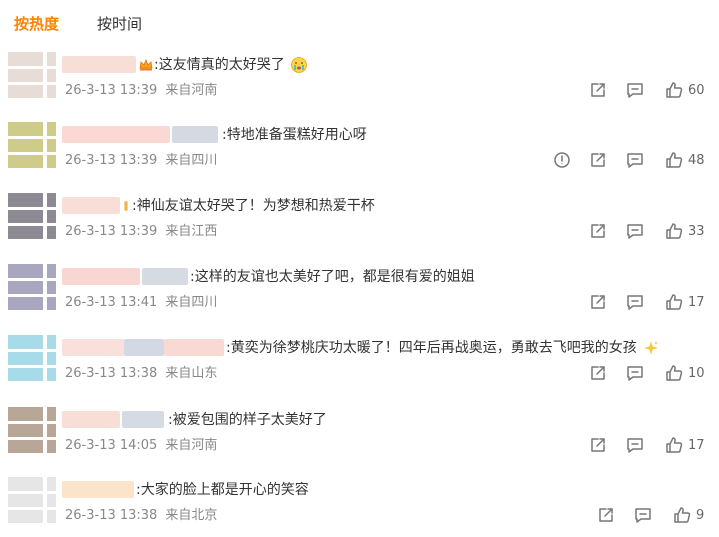  Describe the element at coordinates (431, 348) in the screenshot. I see `comment-text: :黄奕为徐梦桃庆功太暖了！四年后再战奥运，勇敢去飞吧我的女孩` at that location.